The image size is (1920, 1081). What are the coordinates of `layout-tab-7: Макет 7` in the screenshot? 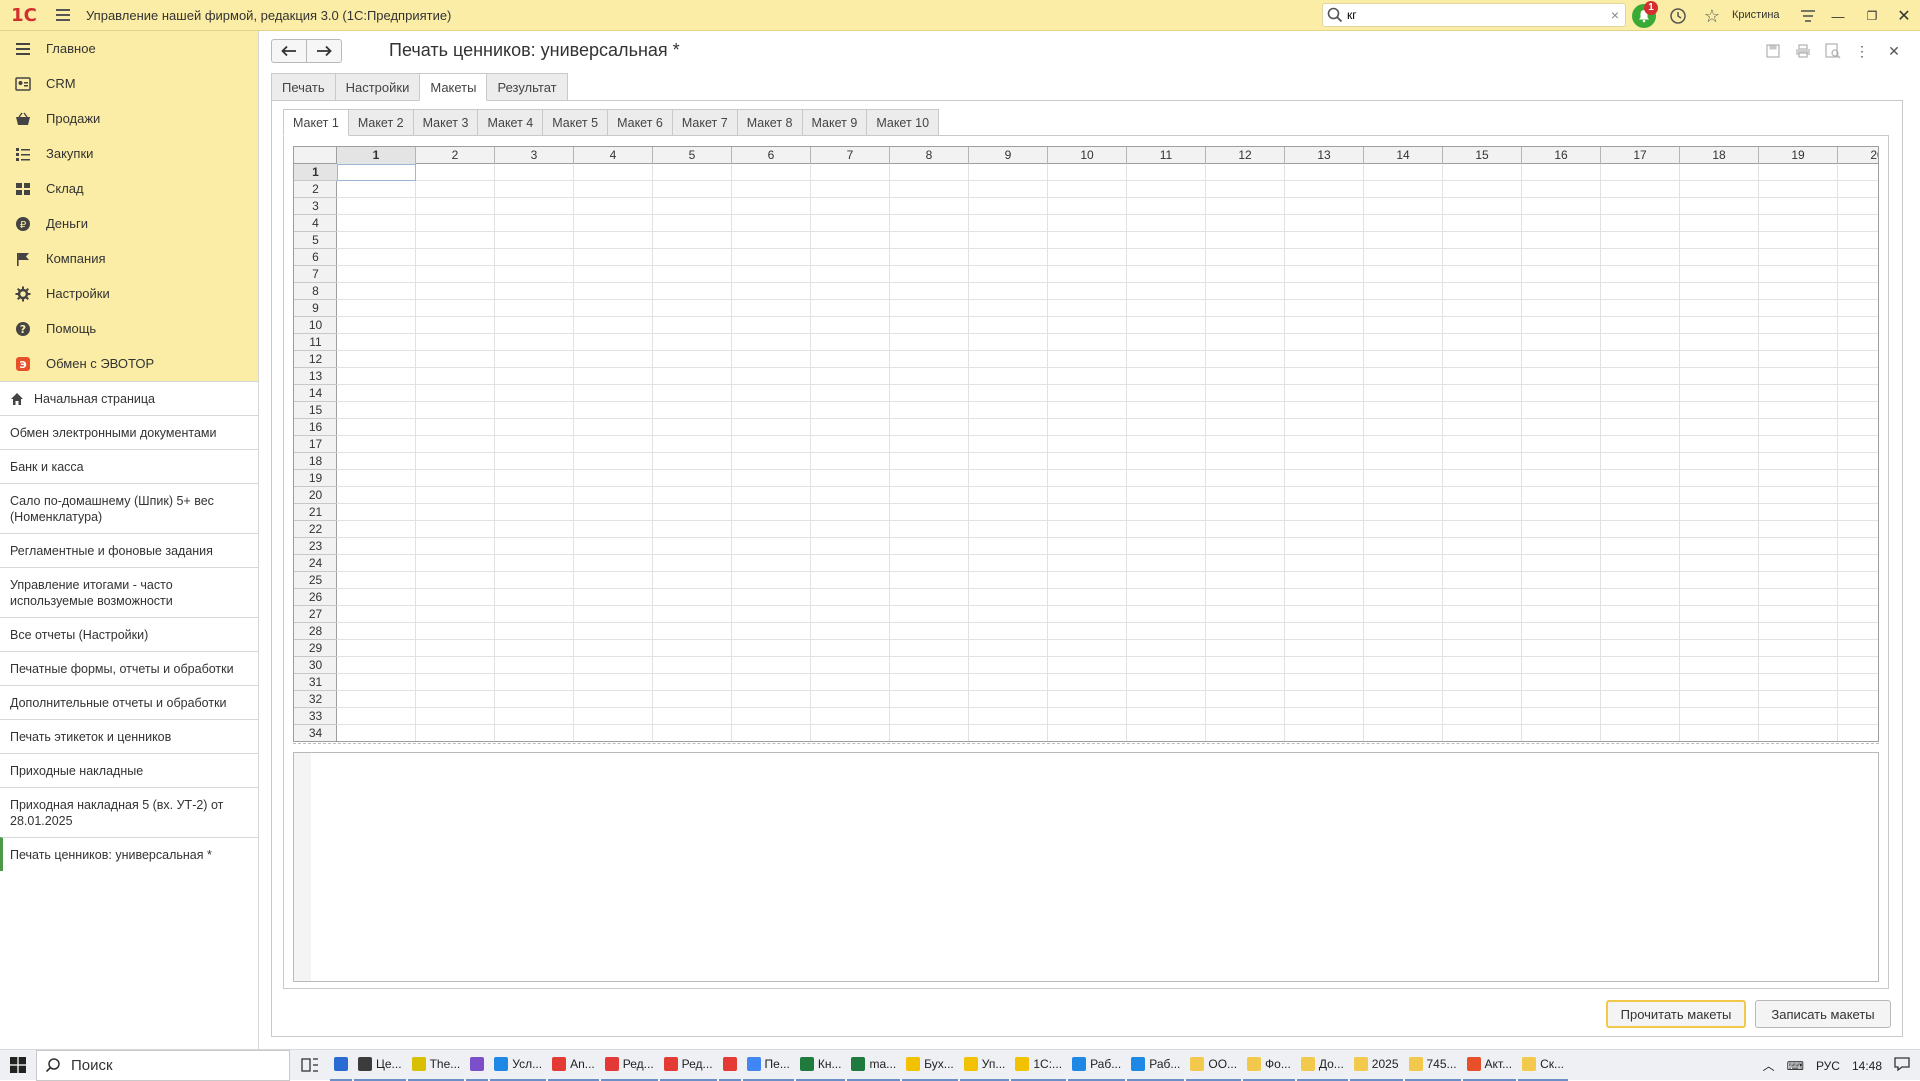 It's located at (704, 122).